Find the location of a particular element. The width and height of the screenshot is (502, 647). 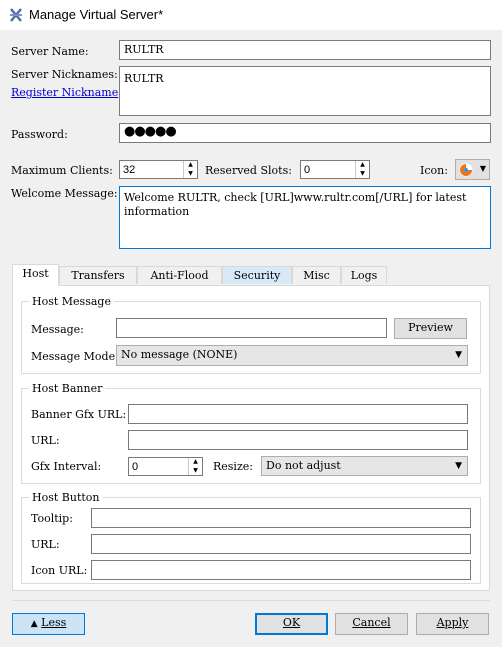

icon-url-label: Icon URL: is located at coordinates (59, 570).